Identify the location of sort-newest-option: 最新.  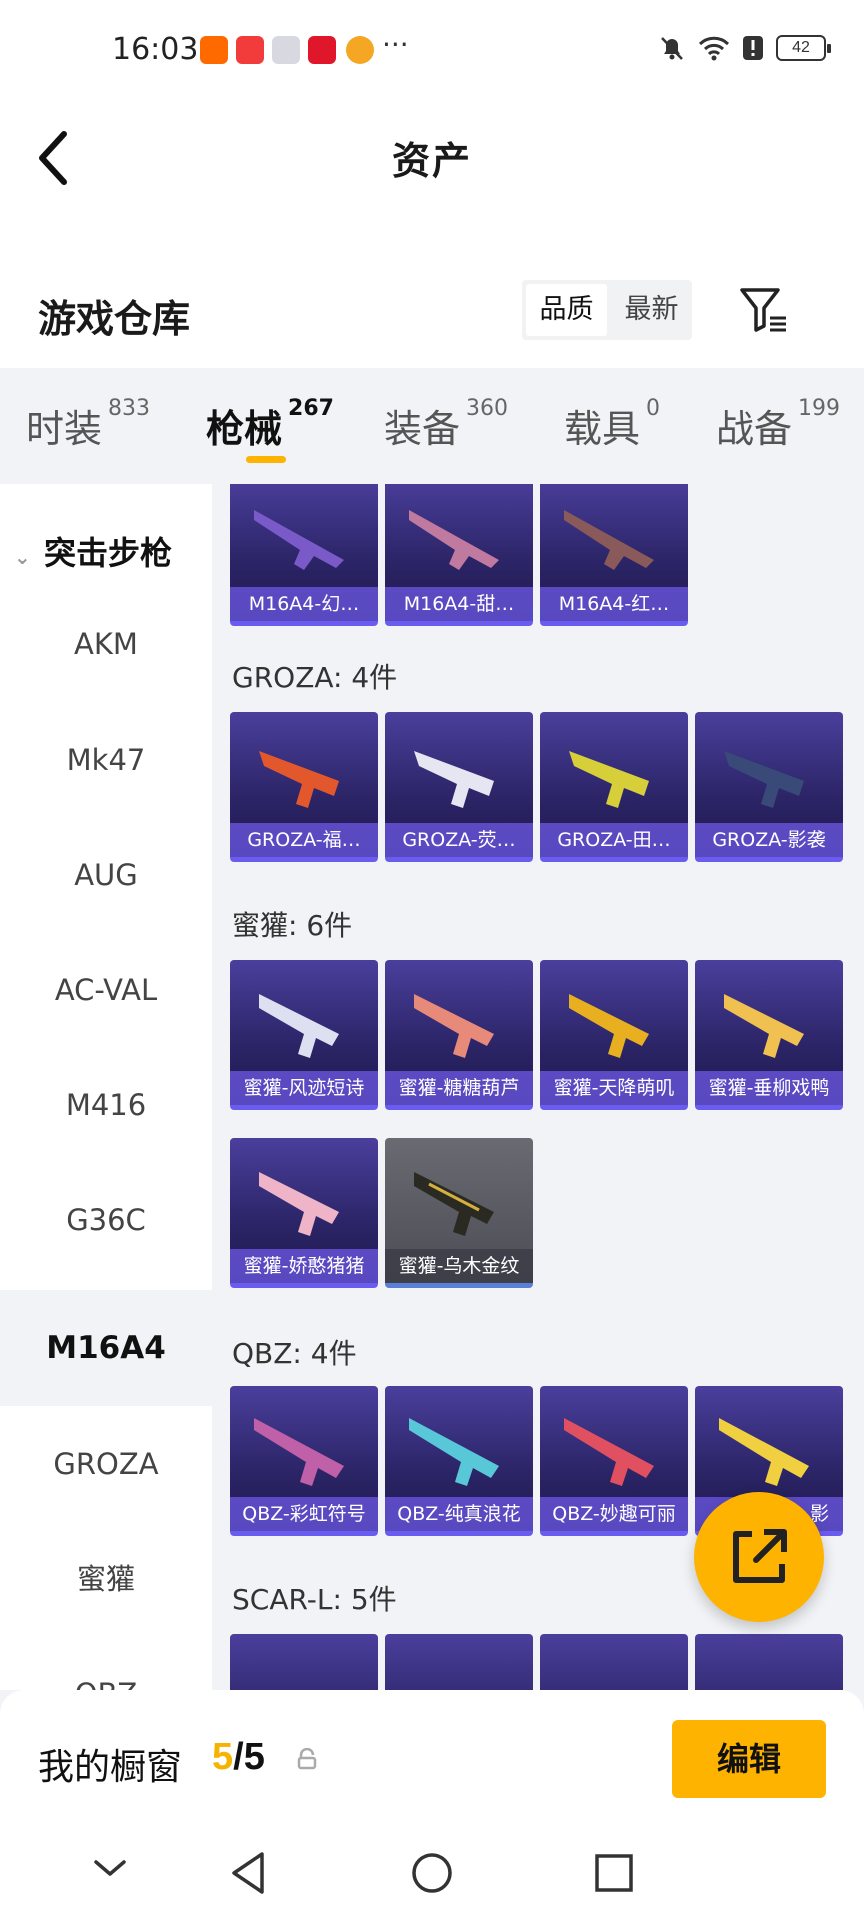
(651, 310).